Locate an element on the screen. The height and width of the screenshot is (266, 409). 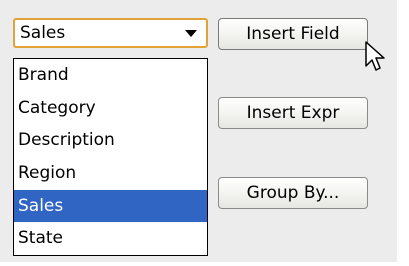
chevron-down-icon is located at coordinates (191, 33).